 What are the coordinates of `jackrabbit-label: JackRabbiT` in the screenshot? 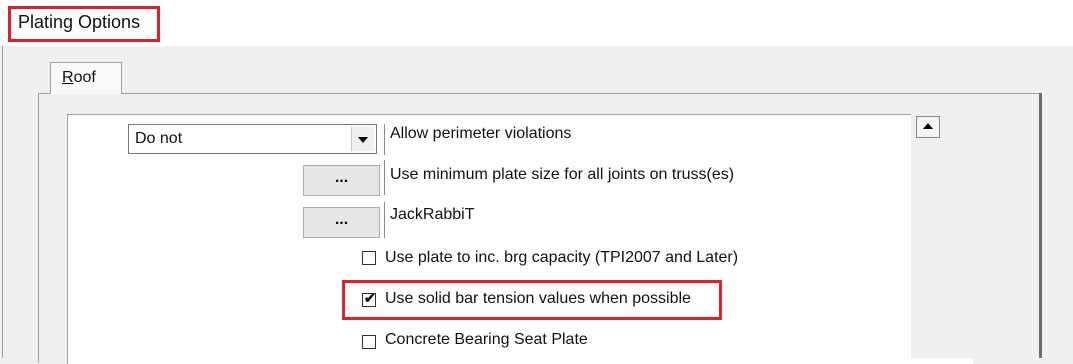 It's located at (432, 214).